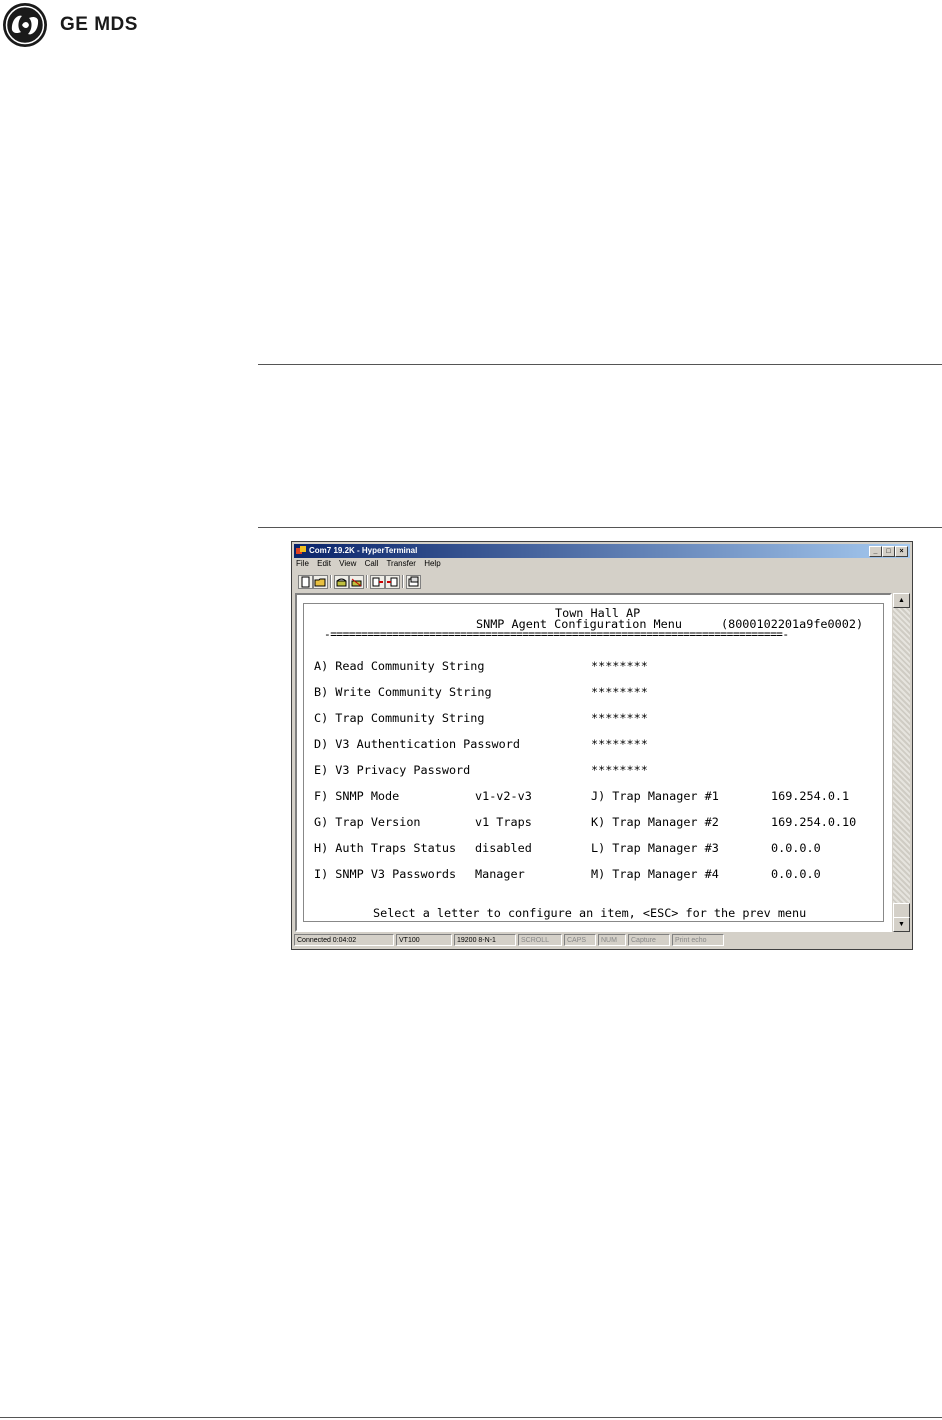 The width and height of the screenshot is (942, 1420). I want to click on status-caps: CAPS, so click(580, 940).